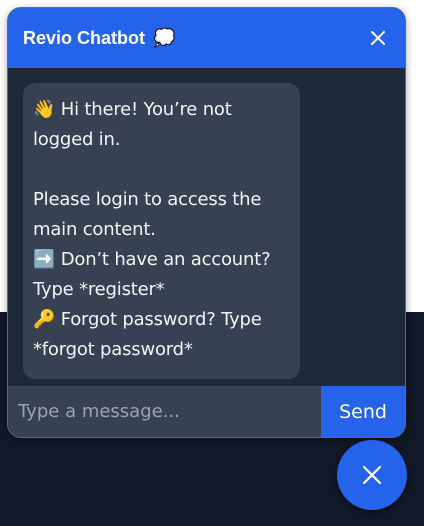 The width and height of the screenshot is (424, 526). Describe the element at coordinates (147, 199) in the screenshot. I see `message-line: Please login to access the` at that location.